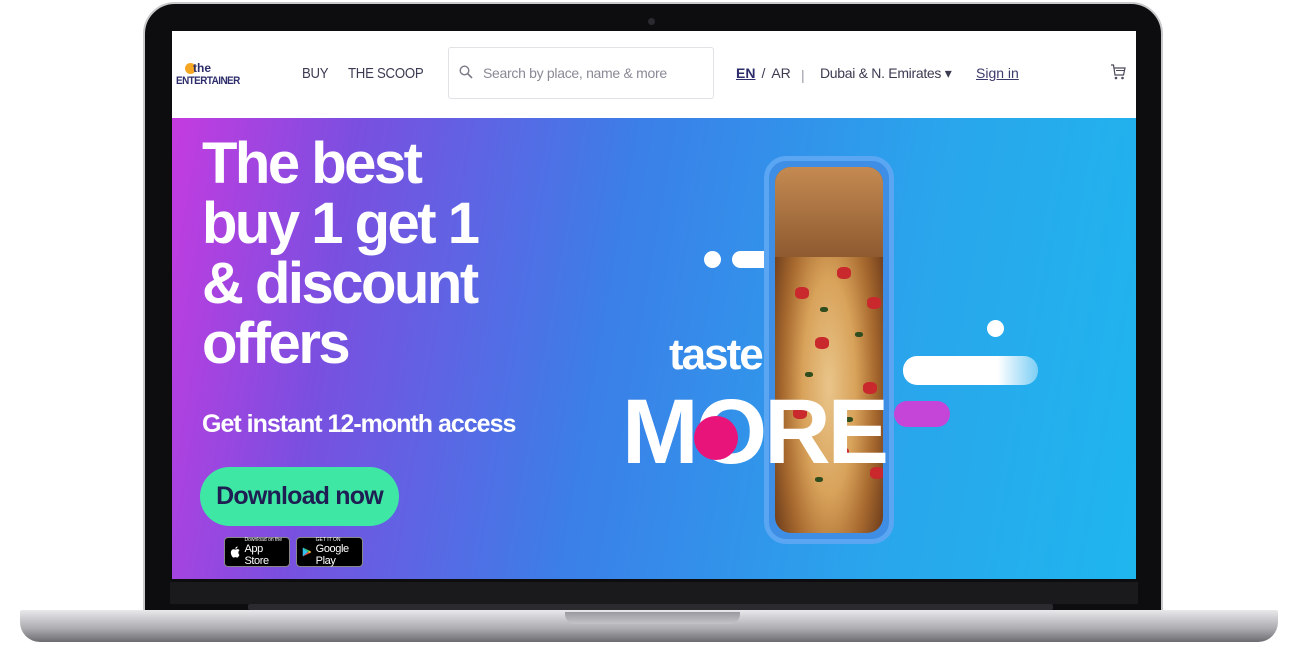 The width and height of the screenshot is (1295, 647). I want to click on logo-the-text: the, so click(202, 68).